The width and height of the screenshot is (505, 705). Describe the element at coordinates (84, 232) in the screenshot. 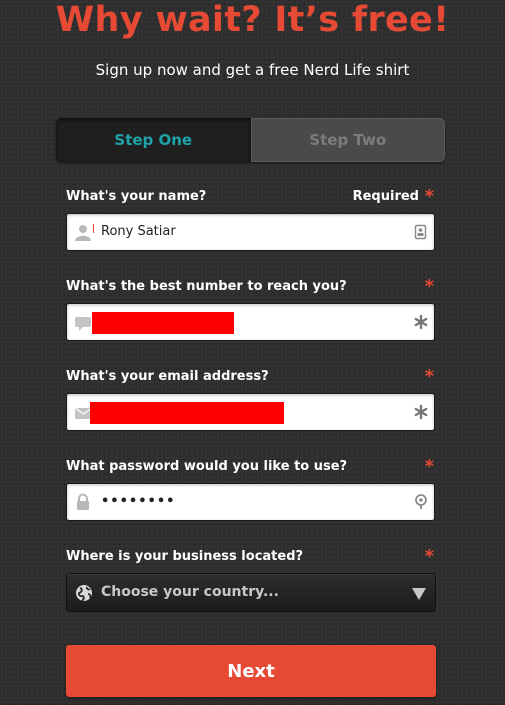

I see `user-icon` at that location.